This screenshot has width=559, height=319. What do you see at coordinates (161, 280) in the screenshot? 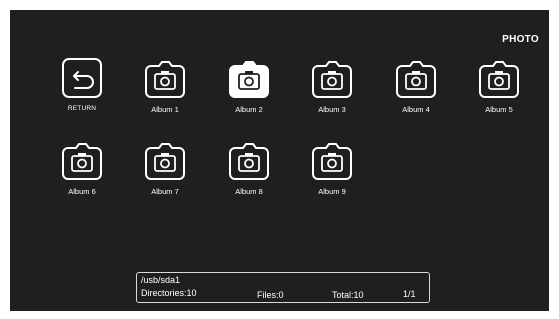
I see `current-path: /usb/sda1` at bounding box center [161, 280].